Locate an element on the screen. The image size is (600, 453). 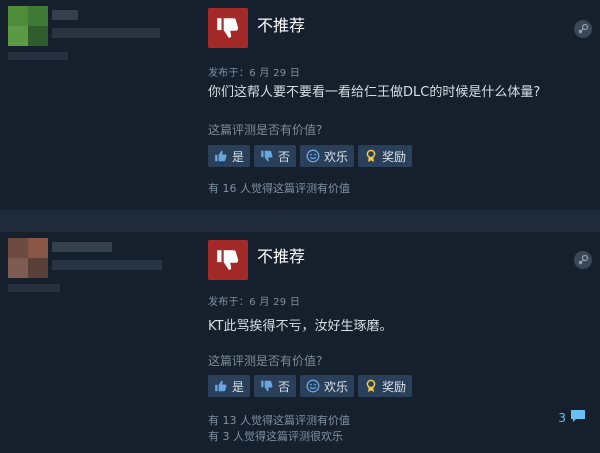
review-content: KT此骂挨得不亏，汝好生琢磨。 is located at coordinates (300, 326).